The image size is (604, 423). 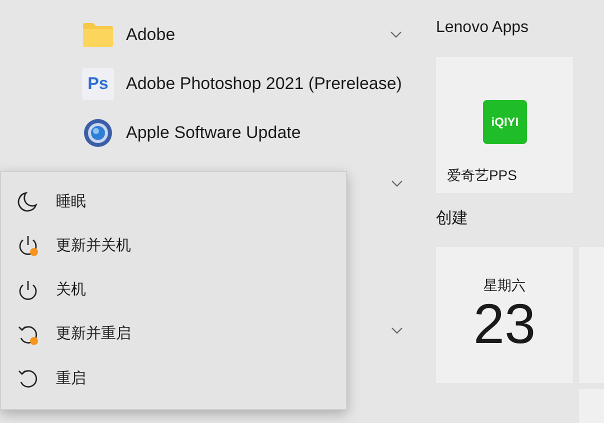 I want to click on folder-icon, so click(x=98, y=35).